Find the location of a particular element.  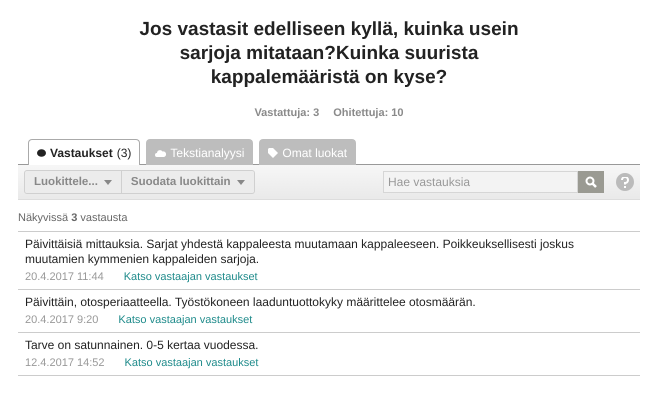

search-icon is located at coordinates (591, 182).